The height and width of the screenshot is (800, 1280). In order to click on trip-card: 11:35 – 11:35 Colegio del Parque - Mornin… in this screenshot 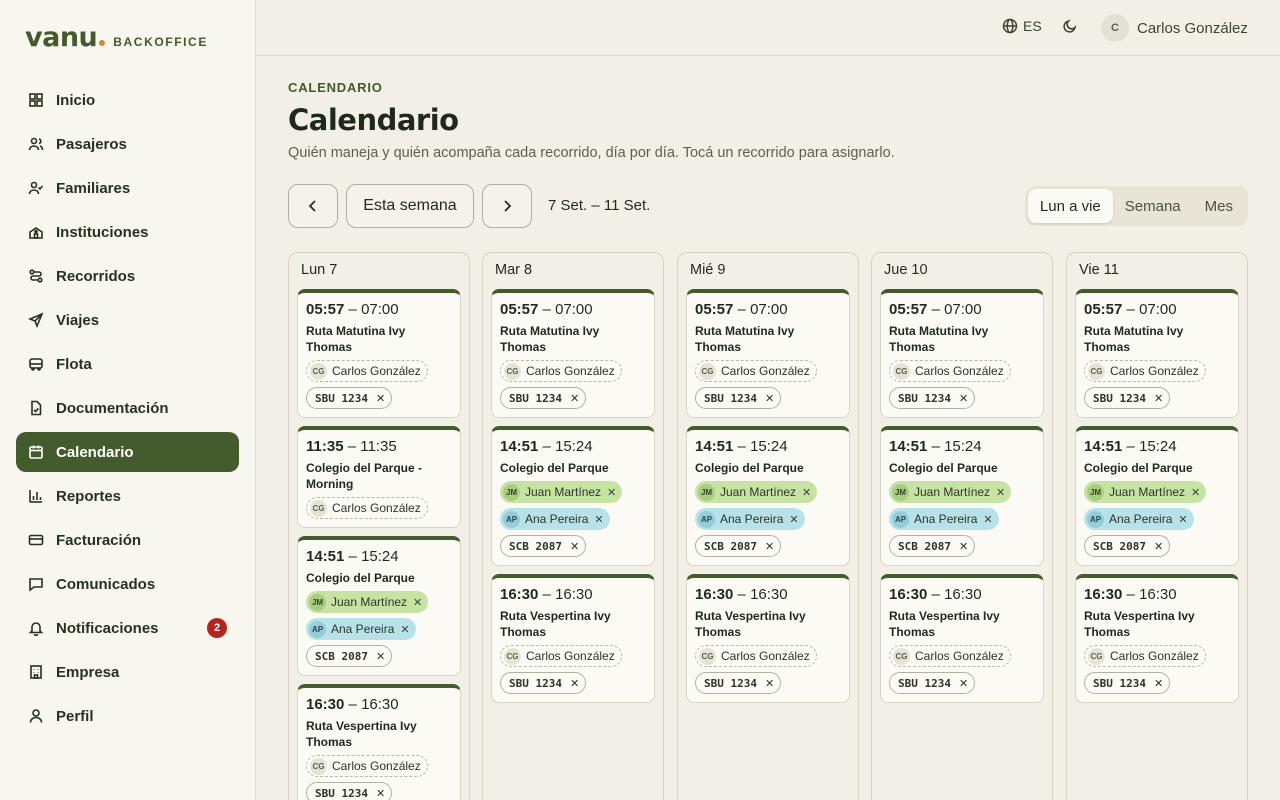, I will do `click(379, 477)`.